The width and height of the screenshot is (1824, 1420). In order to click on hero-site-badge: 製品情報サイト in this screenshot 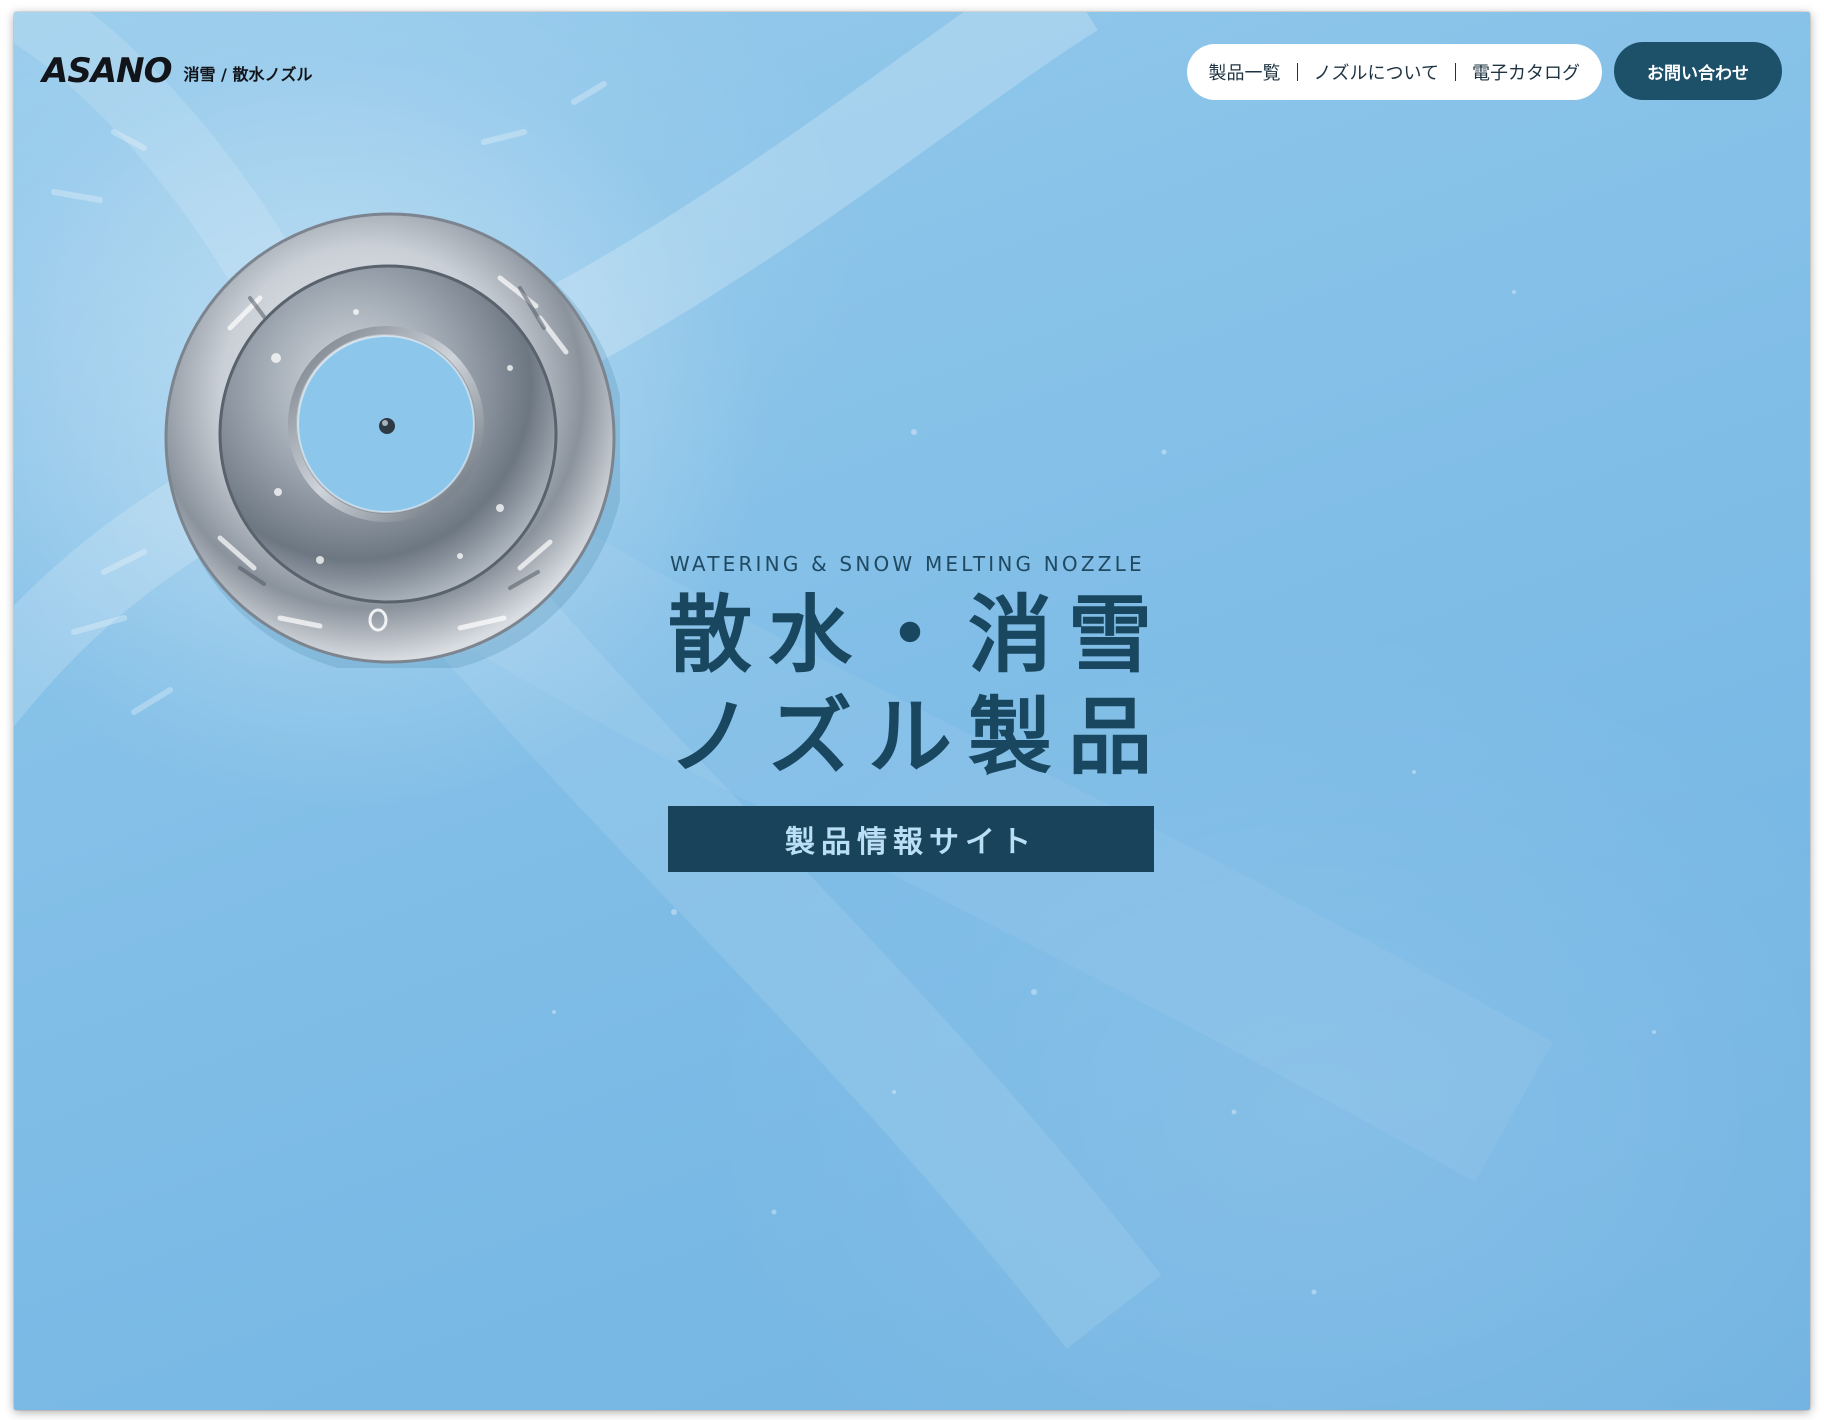, I will do `click(911, 839)`.